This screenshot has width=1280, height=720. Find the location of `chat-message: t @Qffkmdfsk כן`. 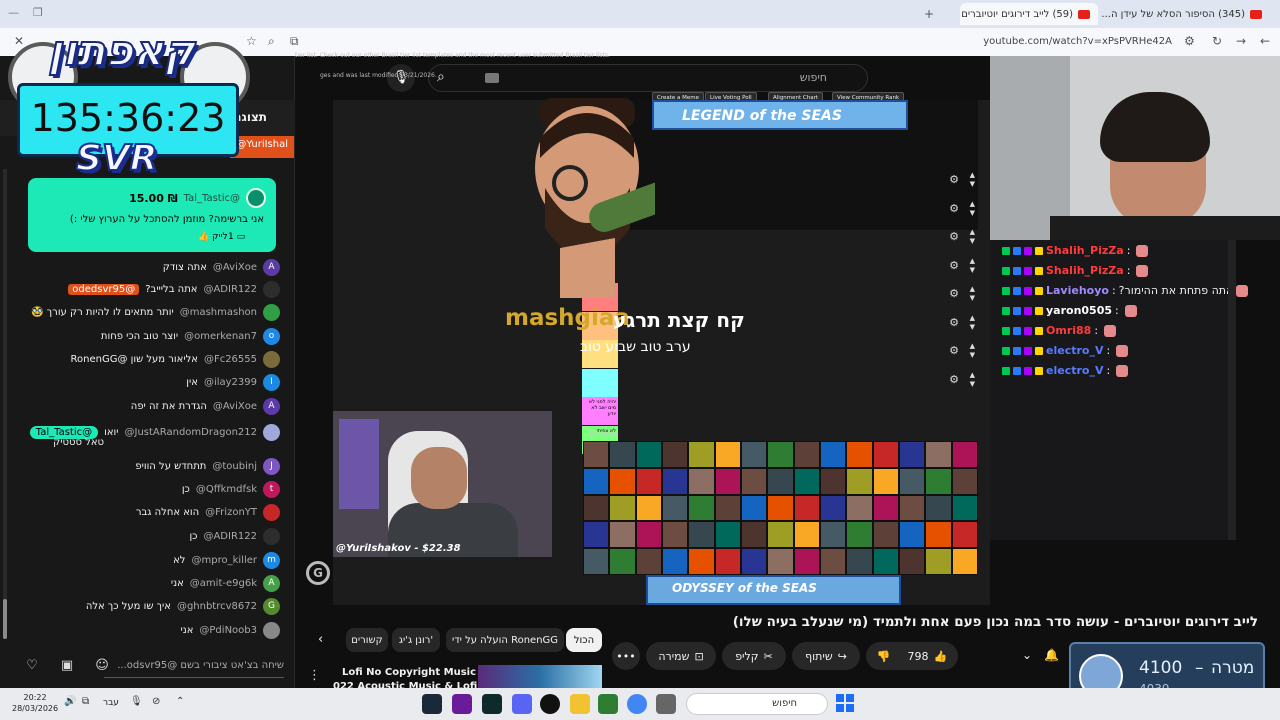

chat-message: t @Qffkmdfsk כן is located at coordinates (231, 489).